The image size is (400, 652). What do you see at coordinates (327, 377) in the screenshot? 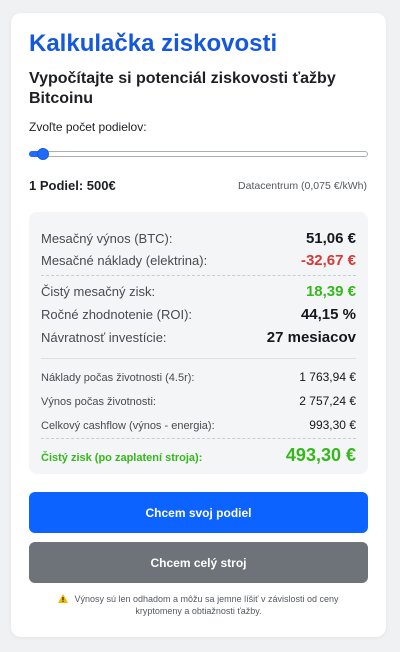
I see `lifetime-costs-value: 1 763,94 €` at bounding box center [327, 377].